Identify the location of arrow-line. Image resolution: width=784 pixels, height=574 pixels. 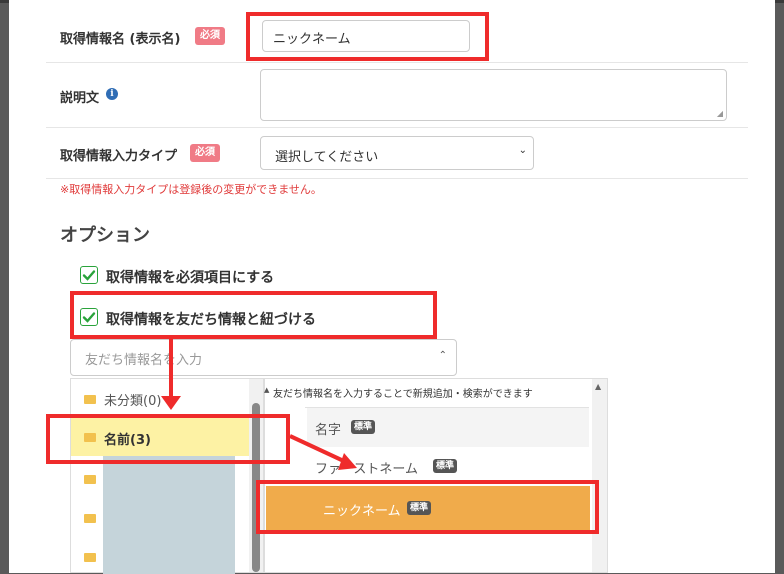
(319, 449).